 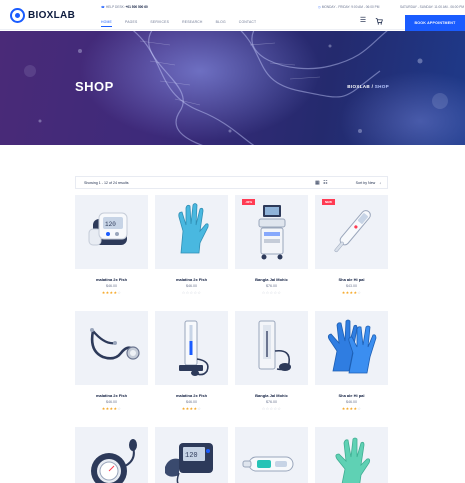 I want to click on nav-pages: PAGES, so click(x=131, y=23).